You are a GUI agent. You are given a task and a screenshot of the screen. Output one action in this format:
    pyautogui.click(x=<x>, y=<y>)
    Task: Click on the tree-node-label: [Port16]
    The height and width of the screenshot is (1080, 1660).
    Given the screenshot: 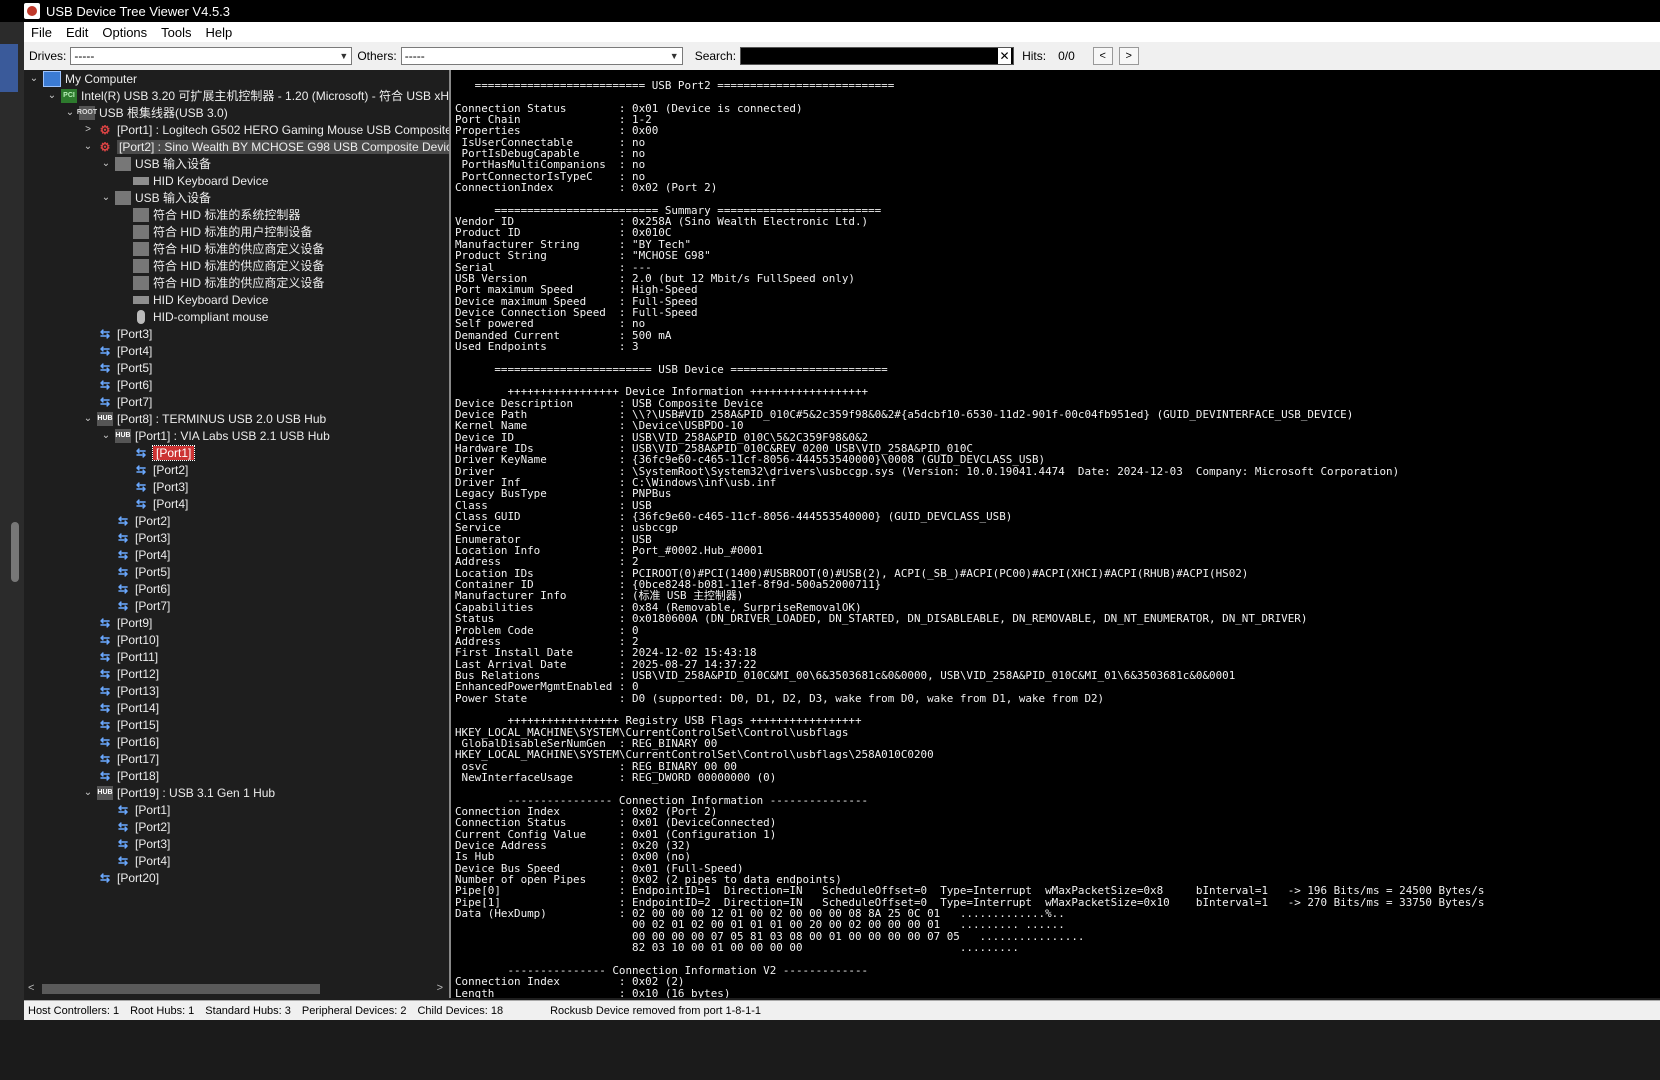 What is the action you would take?
    pyautogui.click(x=138, y=741)
    